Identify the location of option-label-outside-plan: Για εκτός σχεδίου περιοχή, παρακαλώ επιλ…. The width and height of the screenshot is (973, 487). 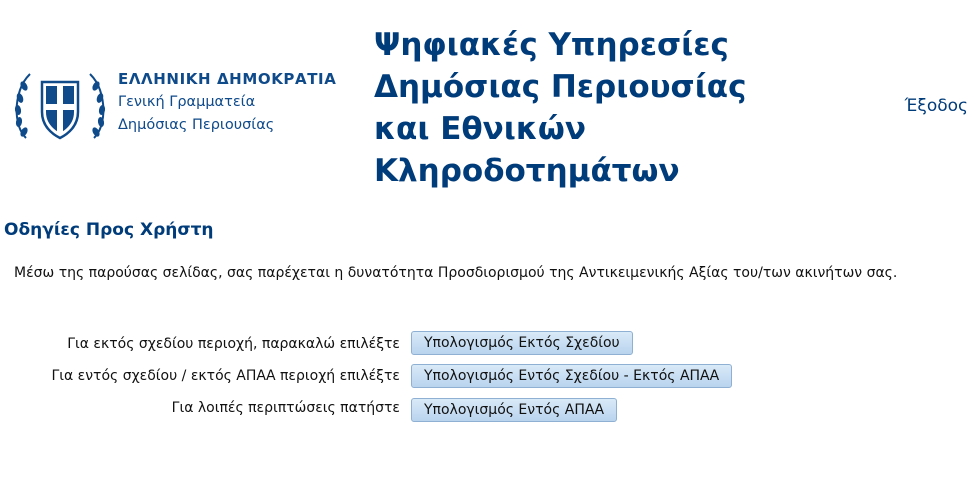
(233, 344).